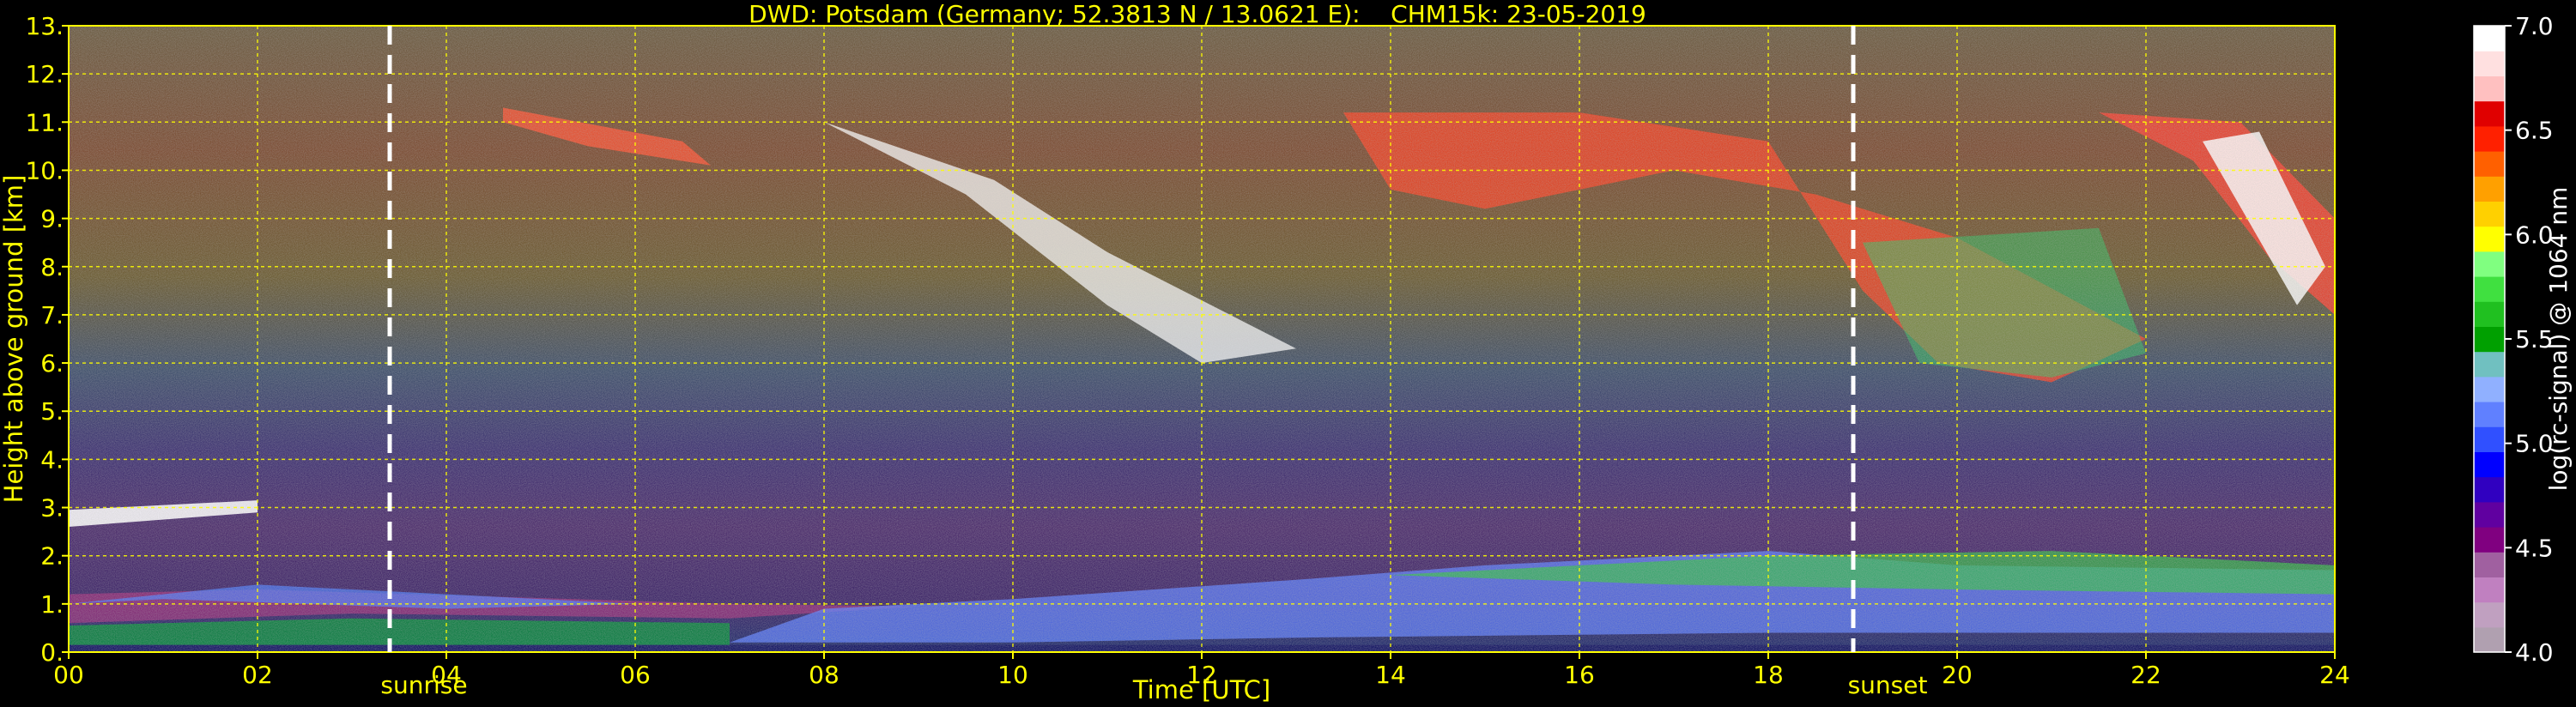 The height and width of the screenshot is (707, 2576). What do you see at coordinates (52, 460) in the screenshot?
I see `y-tick-label: 4.` at bounding box center [52, 460].